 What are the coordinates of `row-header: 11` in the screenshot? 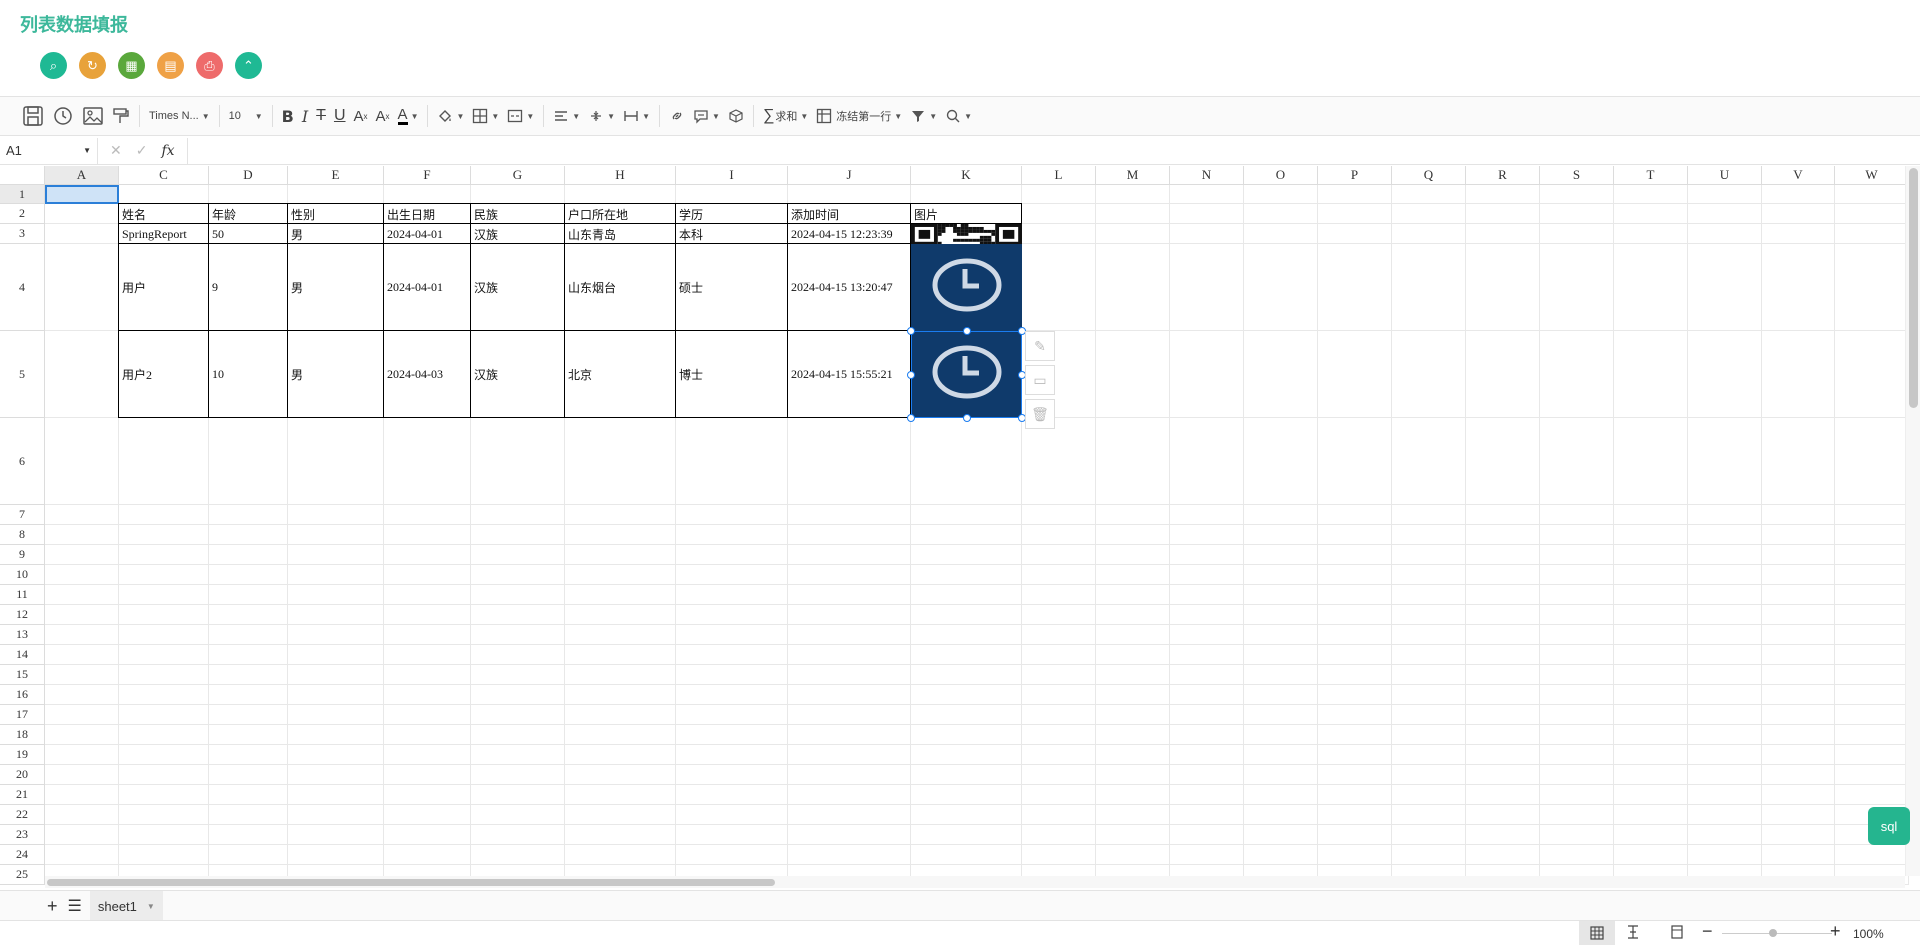 It's located at (22, 595).